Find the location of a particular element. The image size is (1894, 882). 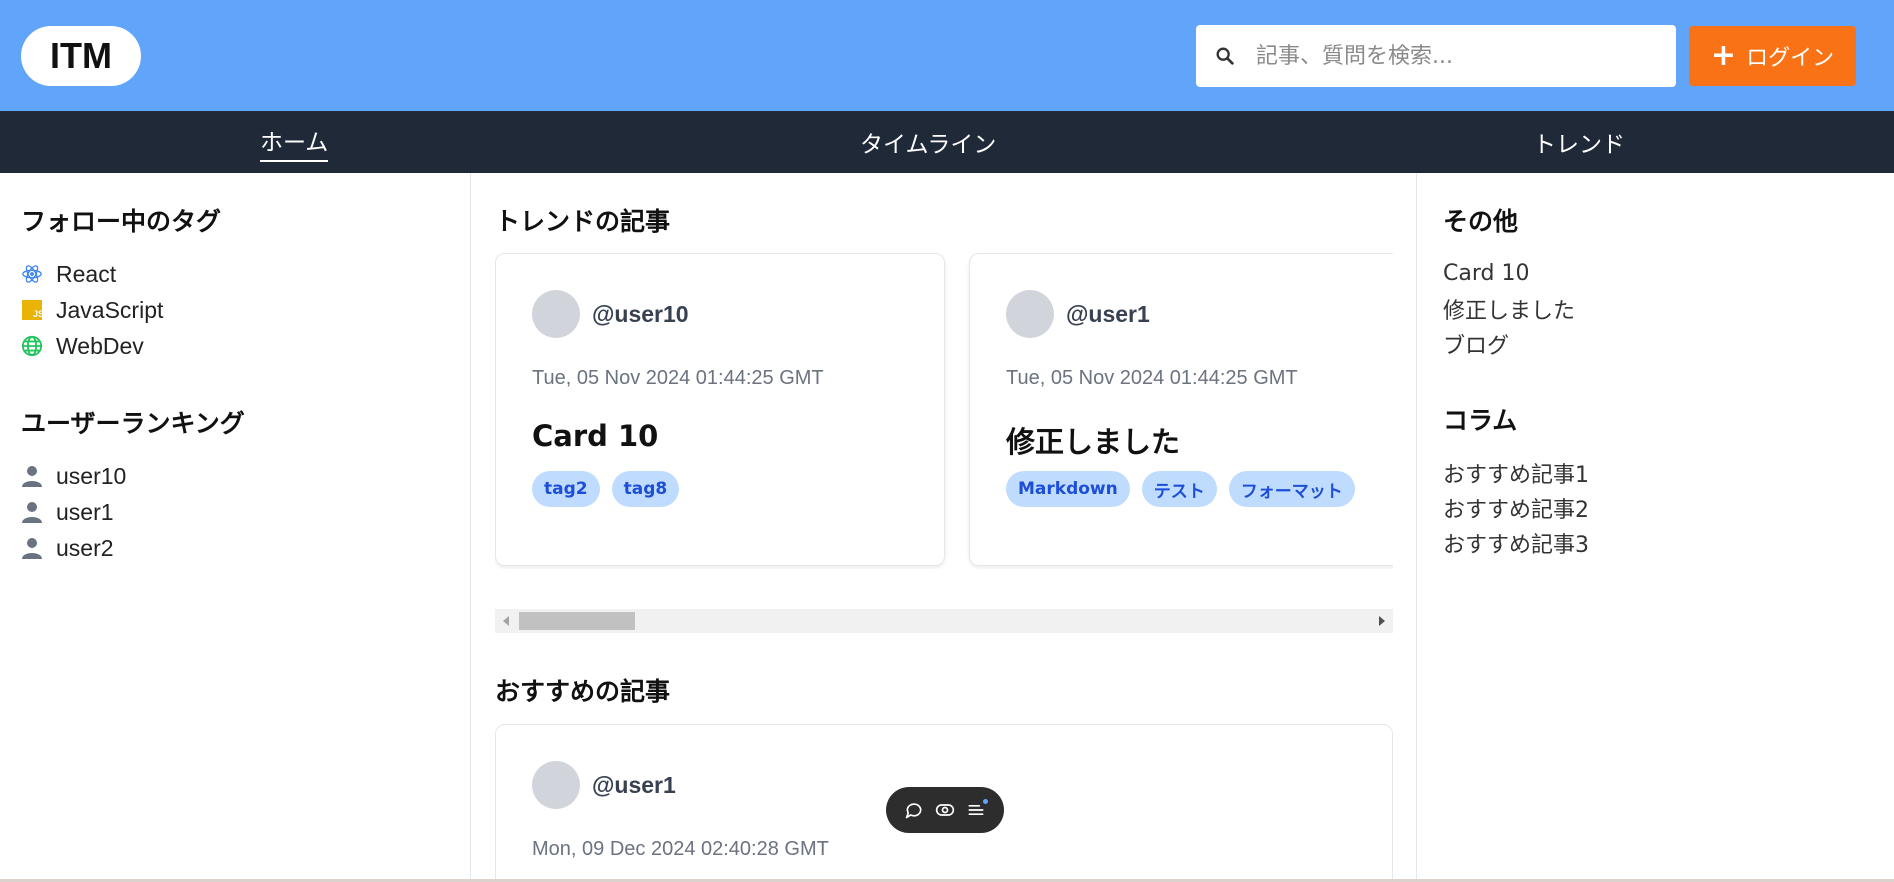

ranking-user-item: user2 is located at coordinates (241, 548).